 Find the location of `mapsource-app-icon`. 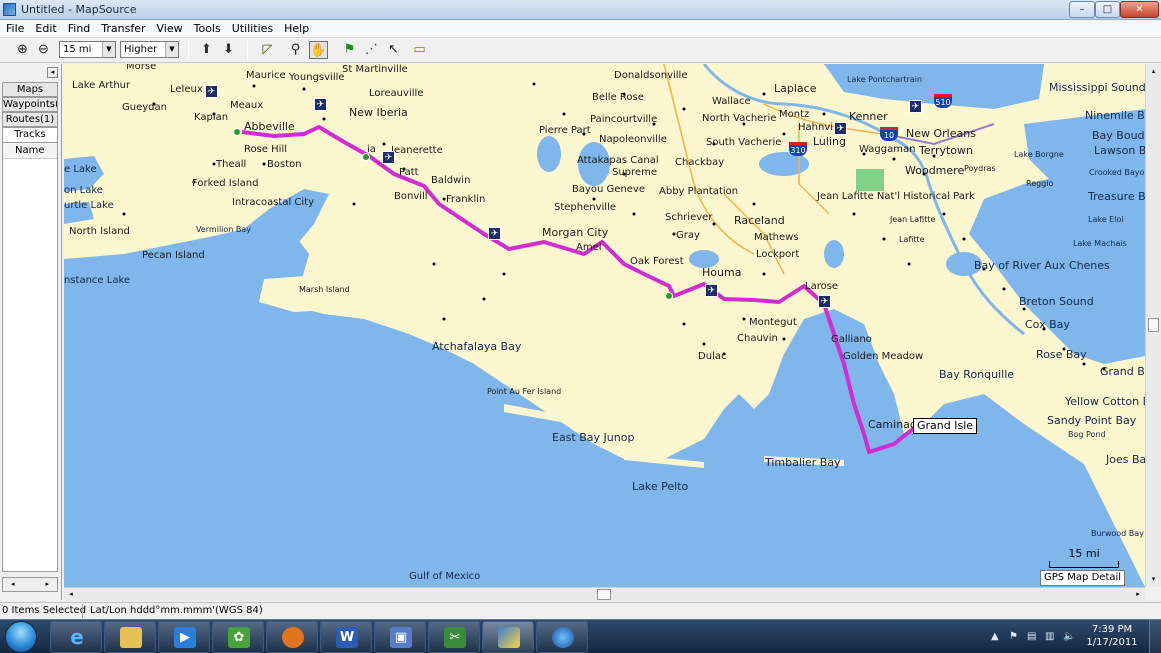

mapsource-app-icon is located at coordinates (9, 9).